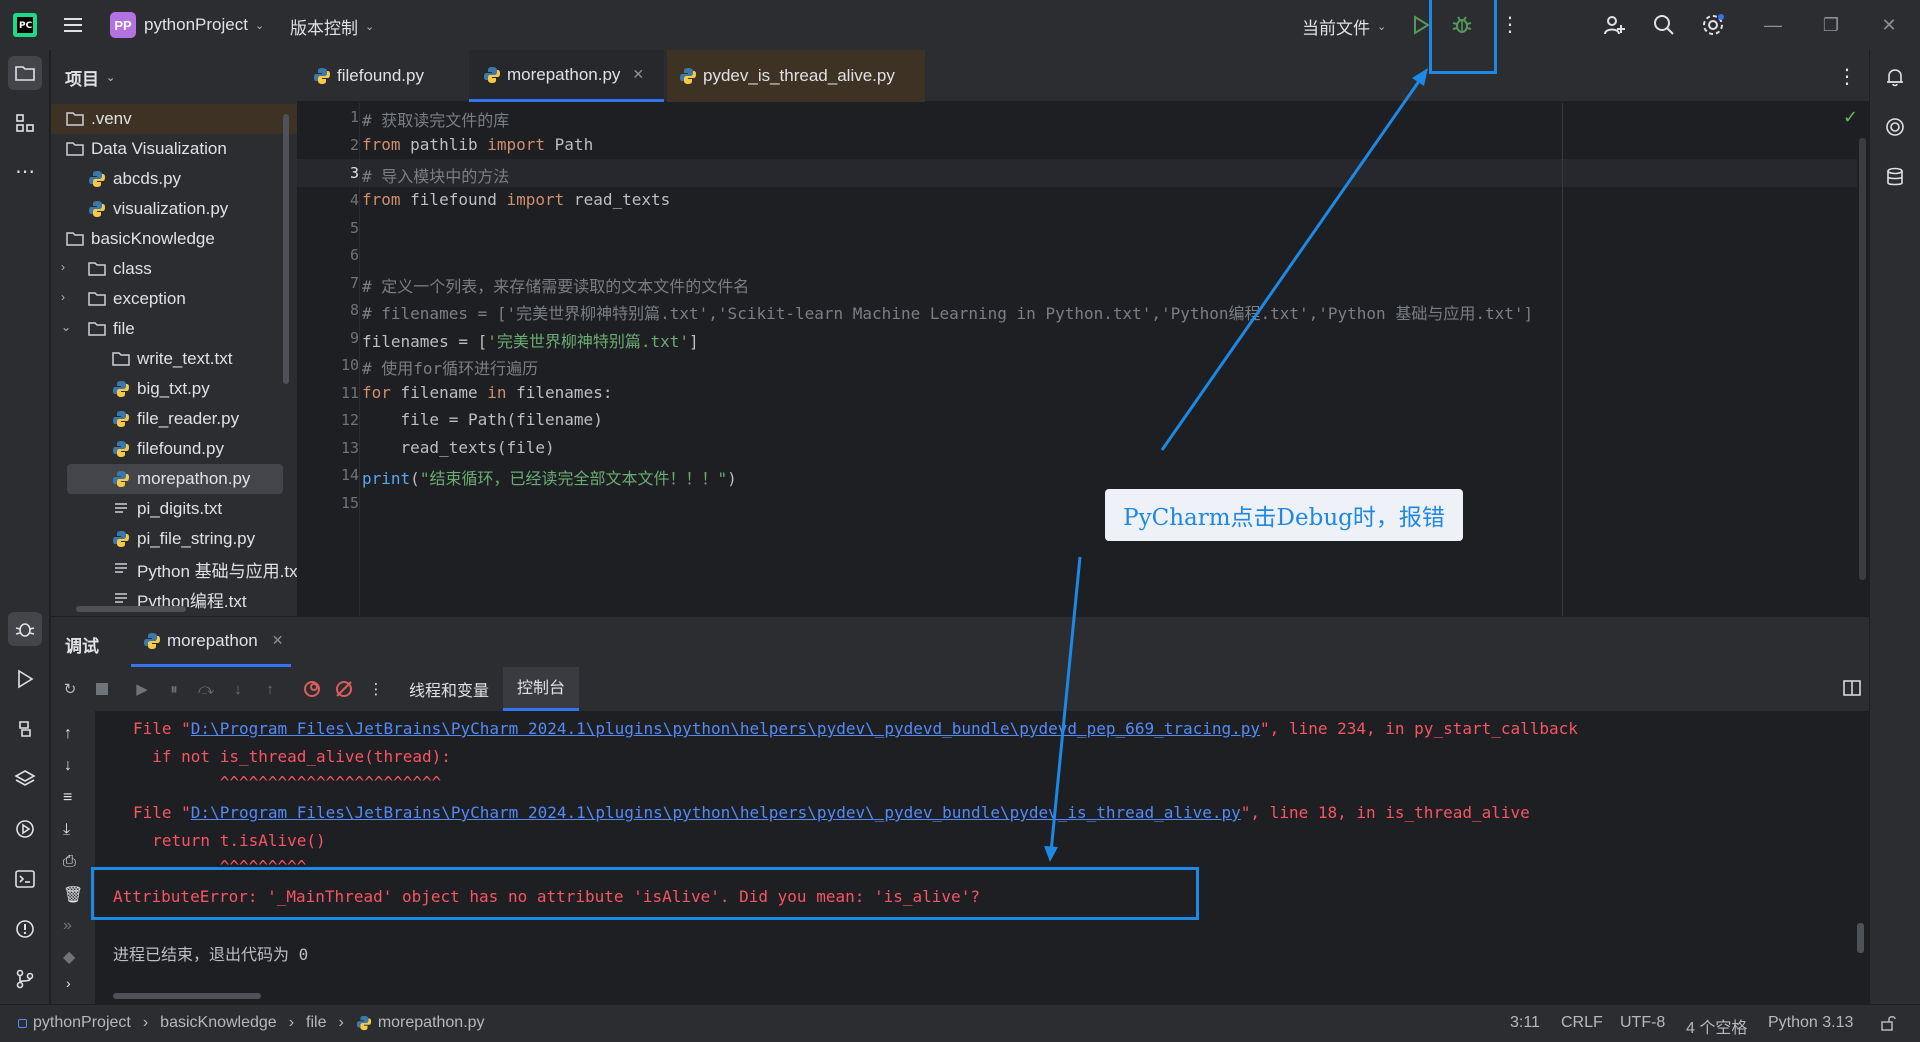 This screenshot has height=1042, width=1920. I want to click on git-branch-icon, so click(25, 979).